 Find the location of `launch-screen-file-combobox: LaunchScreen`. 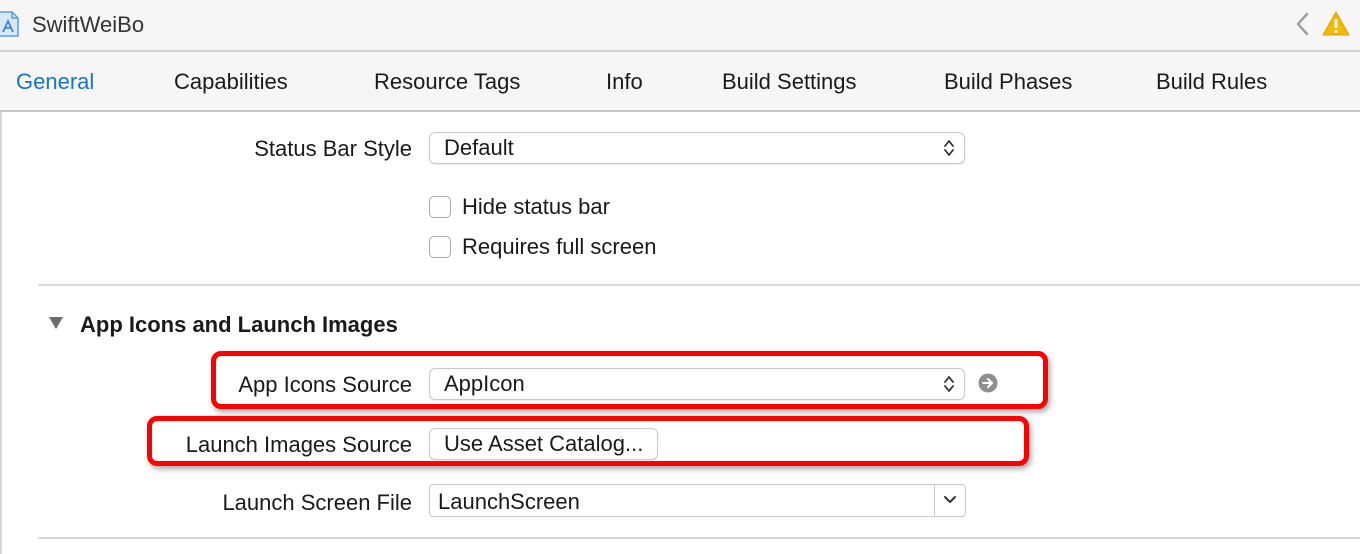

launch-screen-file-combobox: LaunchScreen is located at coordinates (697, 500).